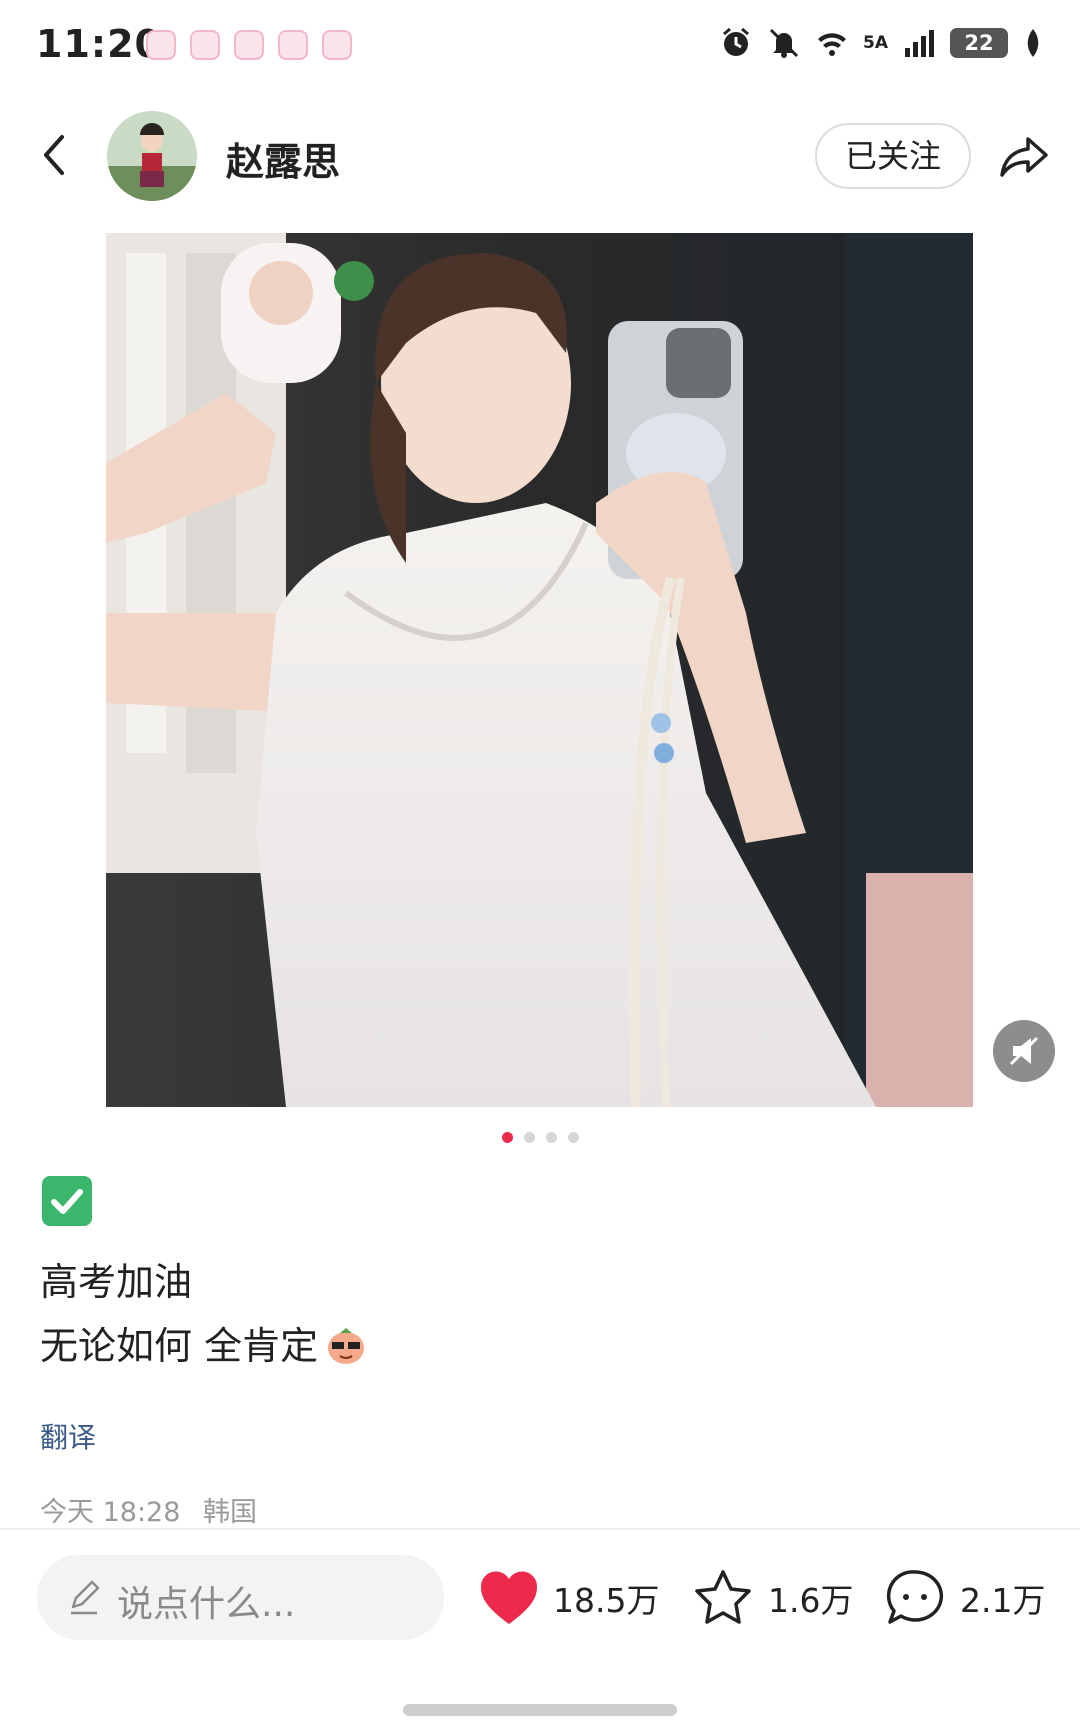  I want to click on post-line: 高考加油, so click(204, 1282).